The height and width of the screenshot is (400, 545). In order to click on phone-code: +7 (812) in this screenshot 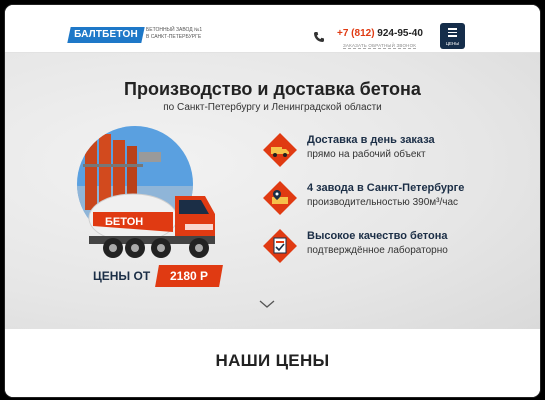, I will do `click(356, 33)`.